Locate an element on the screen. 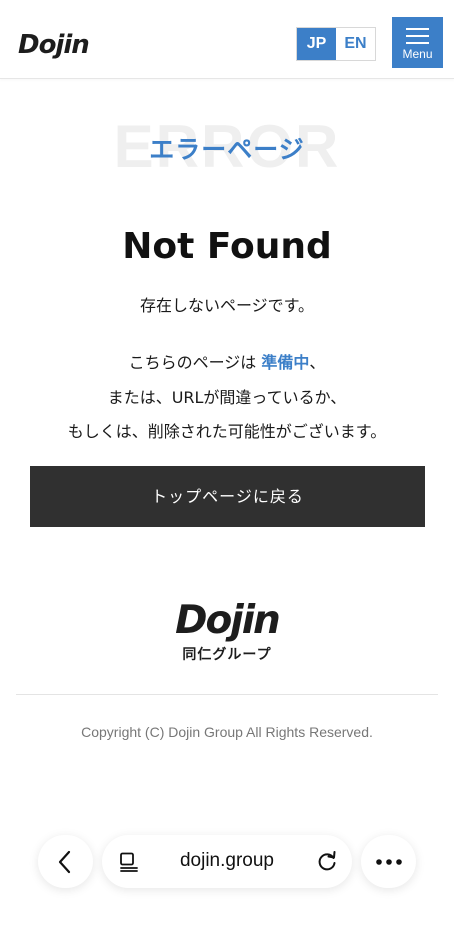  browser-back-button is located at coordinates (65, 861).